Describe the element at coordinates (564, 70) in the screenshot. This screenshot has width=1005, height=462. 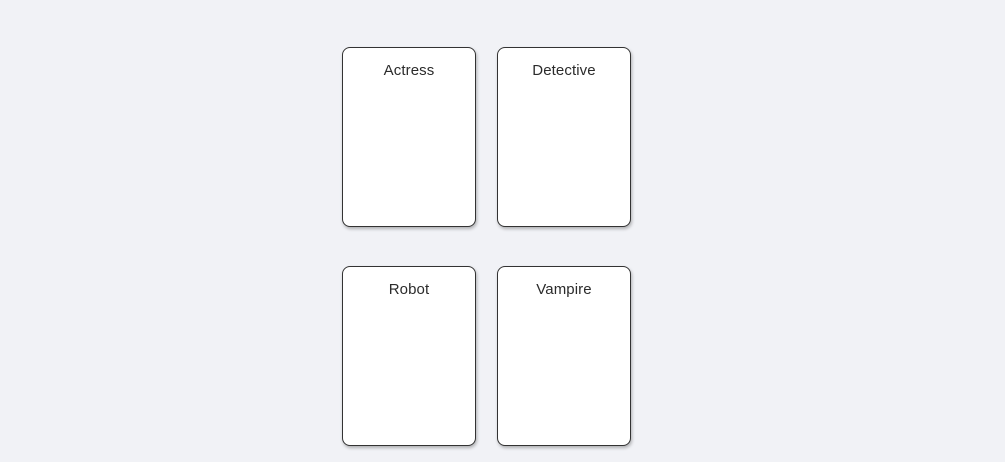
I see `card-label: Detective` at that location.